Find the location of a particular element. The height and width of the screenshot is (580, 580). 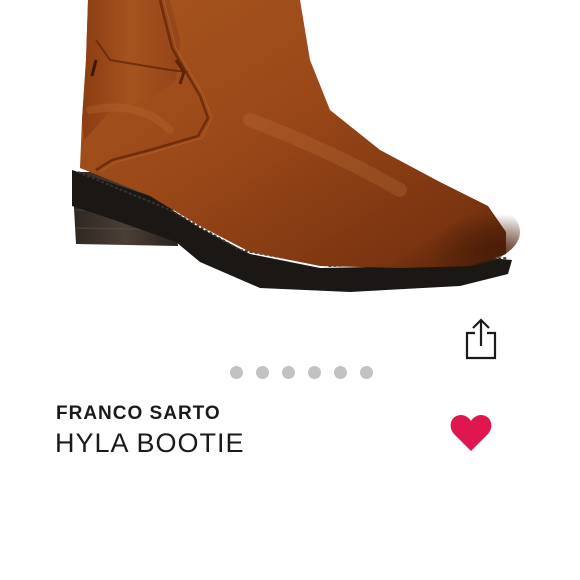

product-name: HYLA BOOTIE is located at coordinates (150, 443).